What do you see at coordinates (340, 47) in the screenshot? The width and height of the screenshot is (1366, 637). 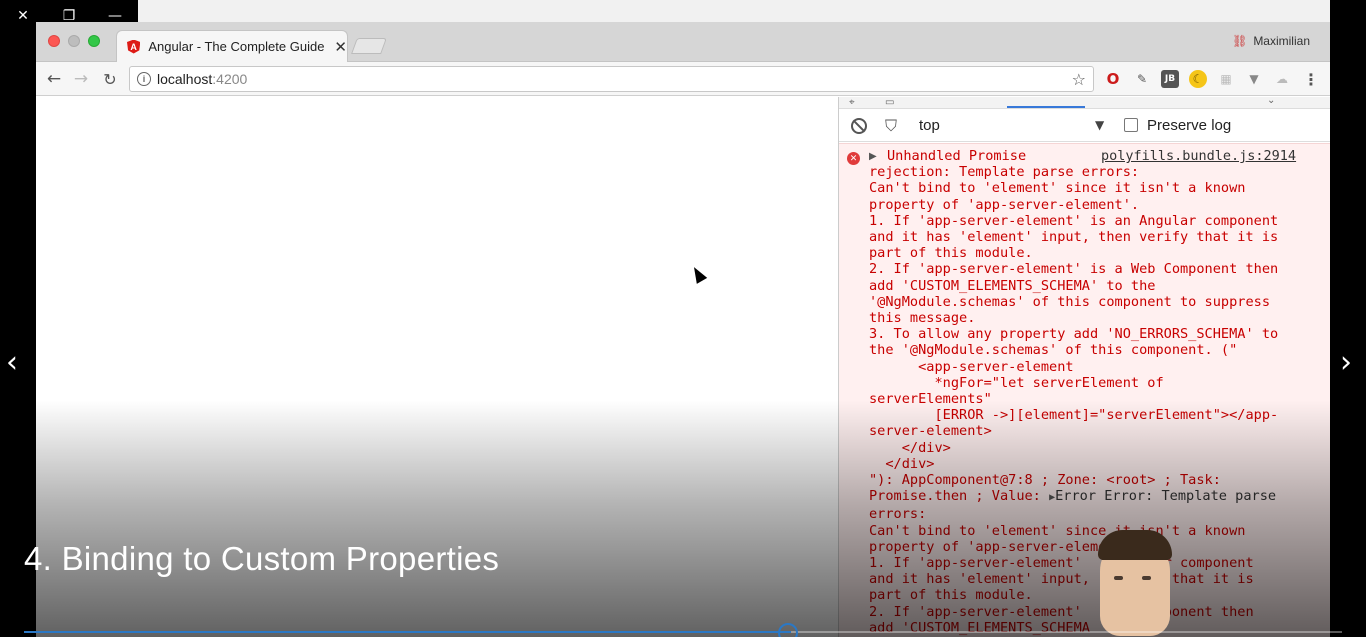 I see `tab-close-icon: ✕` at bounding box center [340, 47].